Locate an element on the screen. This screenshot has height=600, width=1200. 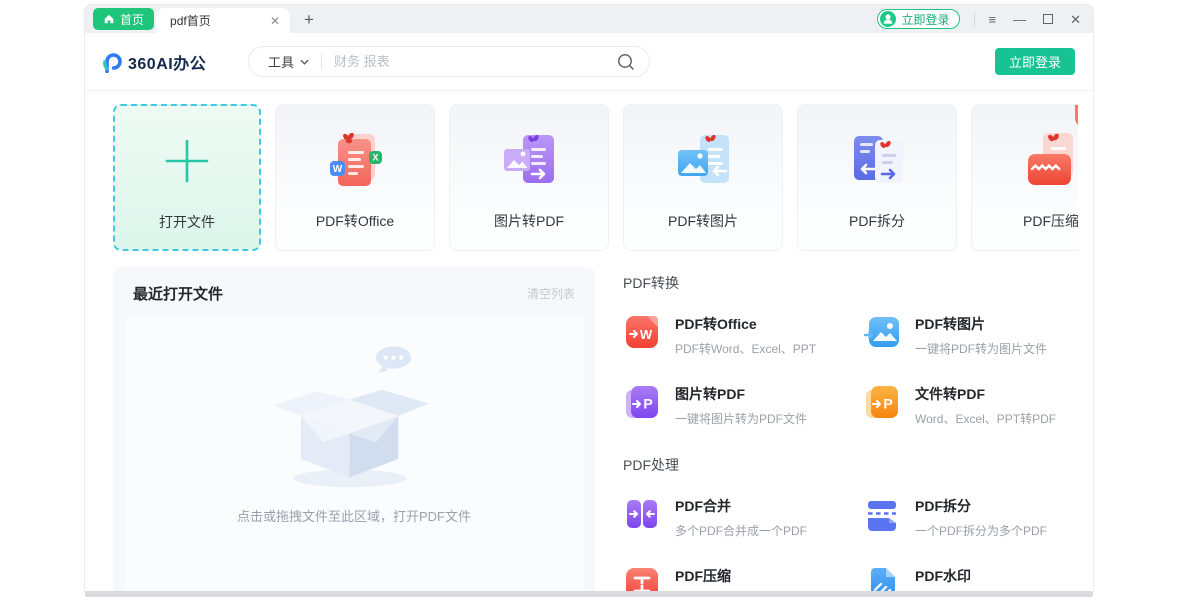
search-bar: 工具 is located at coordinates (449, 61).